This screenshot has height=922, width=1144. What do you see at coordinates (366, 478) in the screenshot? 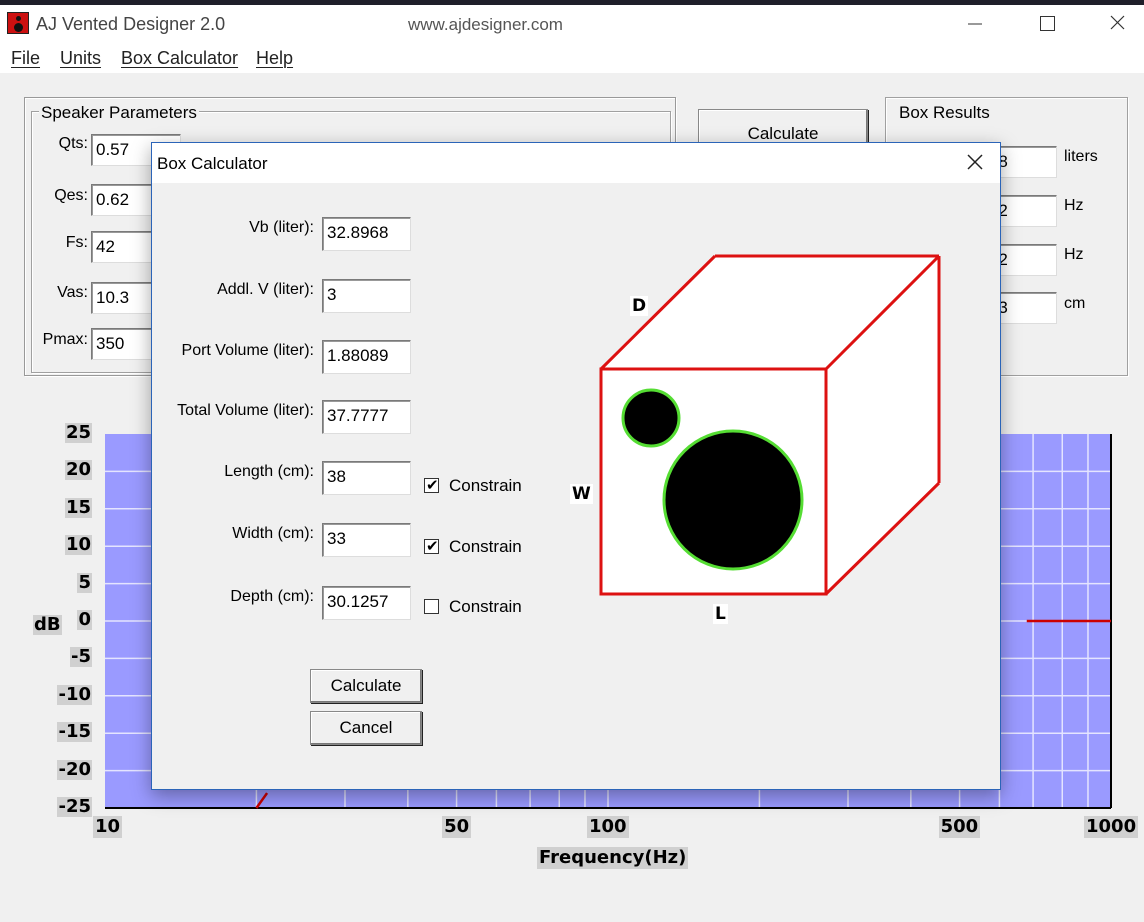
I see `length-field: 38` at bounding box center [366, 478].